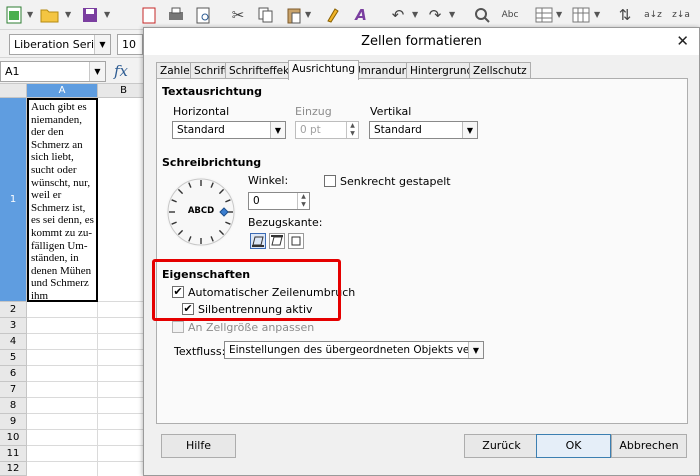  What do you see at coordinates (501, 446) in the screenshot?
I see `reset-button: Zurück` at bounding box center [501, 446].